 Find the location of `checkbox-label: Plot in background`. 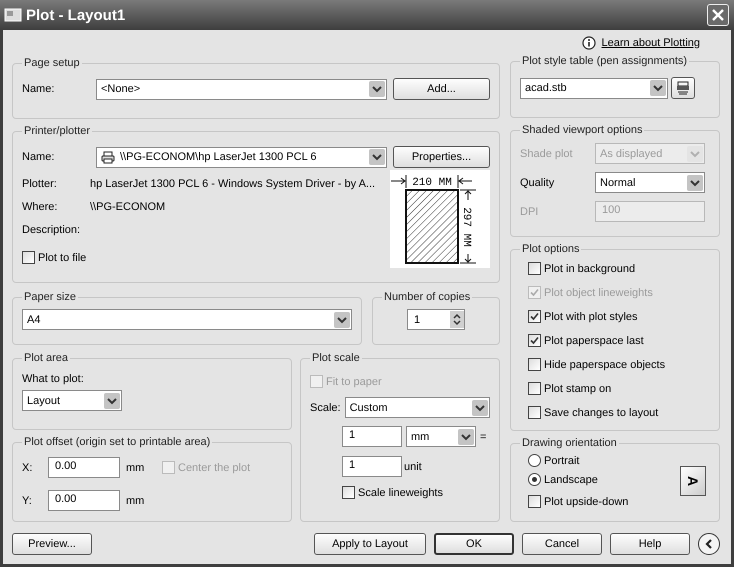

checkbox-label: Plot in background is located at coordinates (590, 268).